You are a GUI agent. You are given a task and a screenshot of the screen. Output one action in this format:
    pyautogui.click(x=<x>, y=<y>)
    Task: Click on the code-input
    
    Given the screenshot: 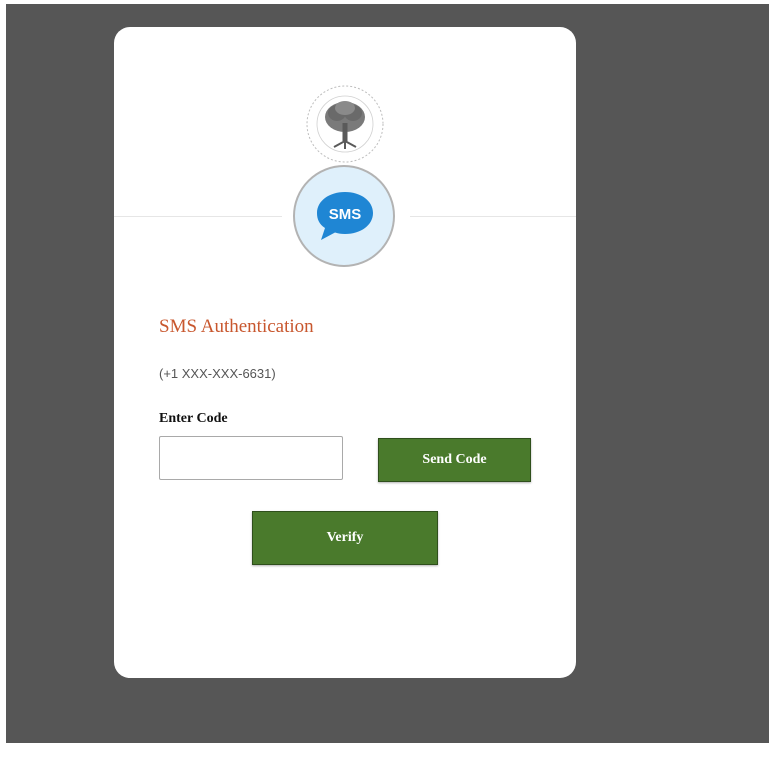 What is the action you would take?
    pyautogui.click(x=251, y=458)
    